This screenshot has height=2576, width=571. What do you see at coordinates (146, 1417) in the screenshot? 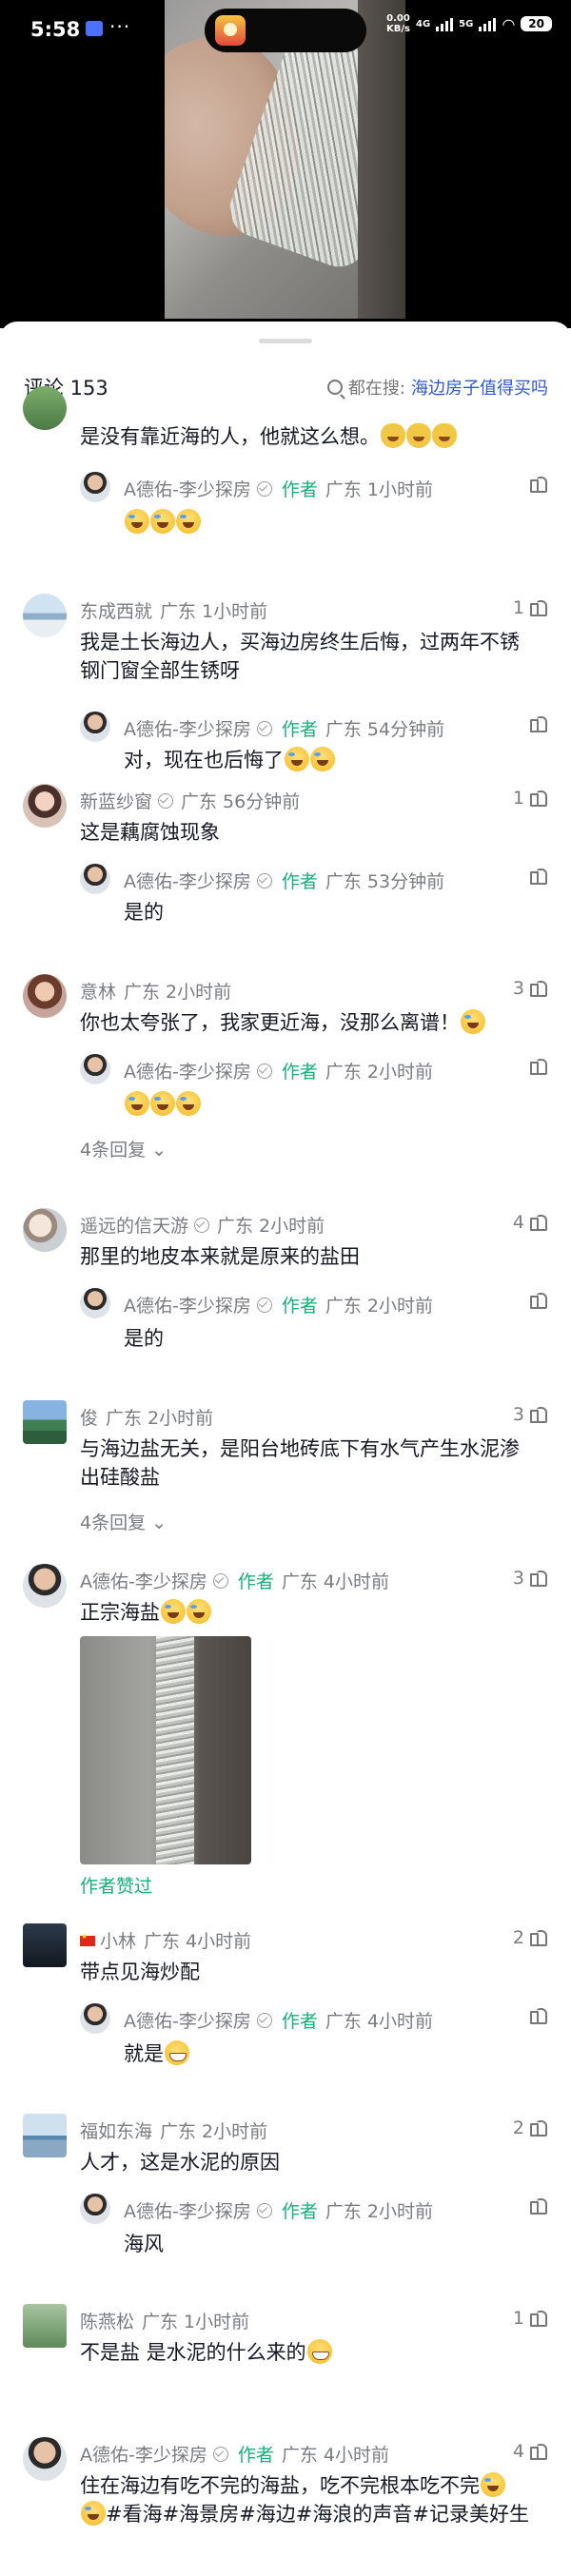
I see `comment-author: 俊广东 2小时前` at bounding box center [146, 1417].